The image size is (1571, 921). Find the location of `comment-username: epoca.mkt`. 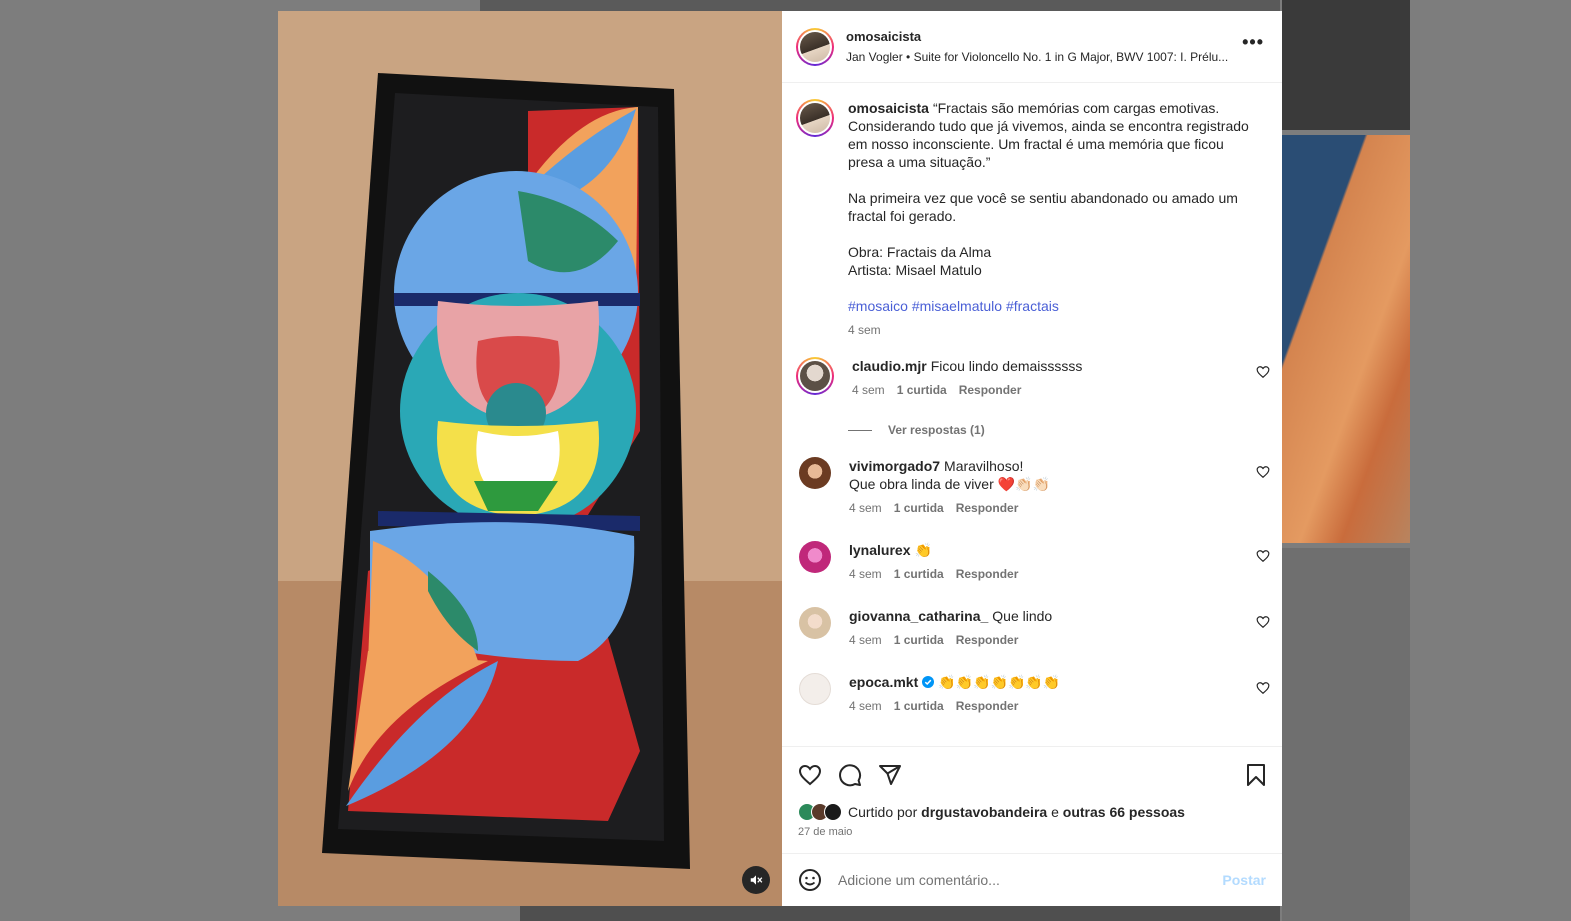

comment-username: epoca.mkt is located at coordinates (883, 682).